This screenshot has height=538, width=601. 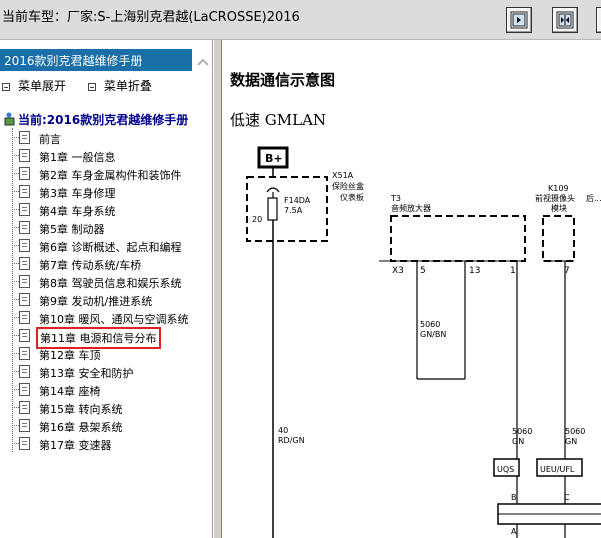 What do you see at coordinates (70, 355) in the screenshot?
I see `tree-item-label: 第12章 车顶` at bounding box center [70, 355].